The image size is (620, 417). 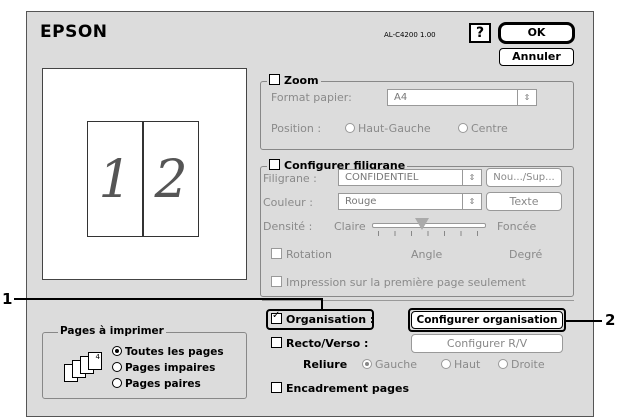 What do you see at coordinates (401, 97) in the screenshot?
I see `format-select-value: A4` at bounding box center [401, 97].